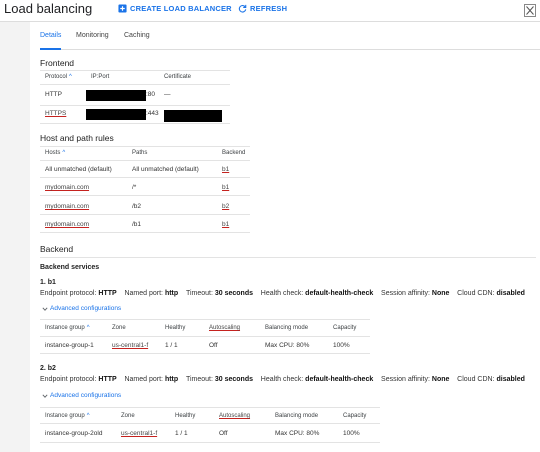  I want to click on column-header-protocol: Protocol ^, so click(58, 77).